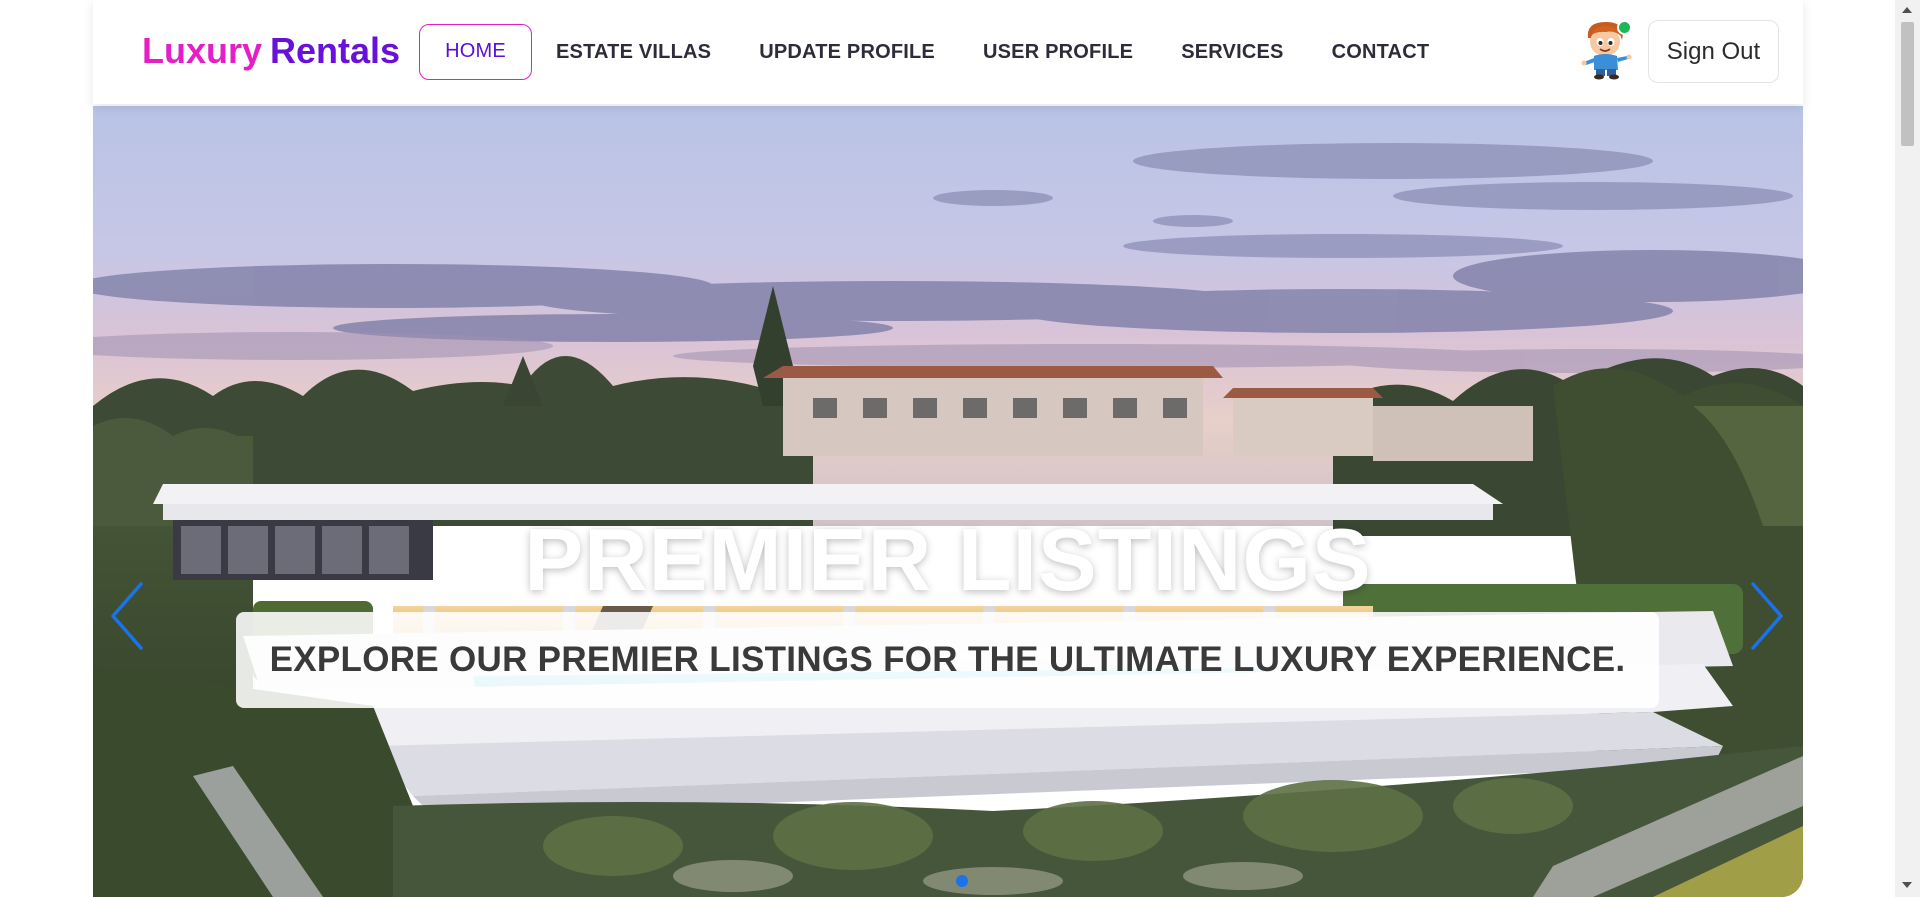  I want to click on chevron-right-icon, so click(1767, 616).